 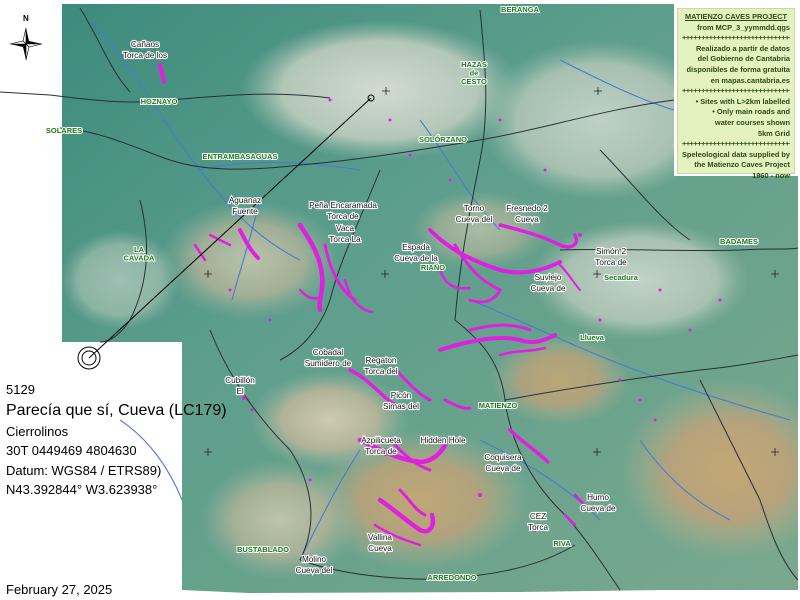 I want to click on cave-label: Torca La, so click(x=345, y=239).